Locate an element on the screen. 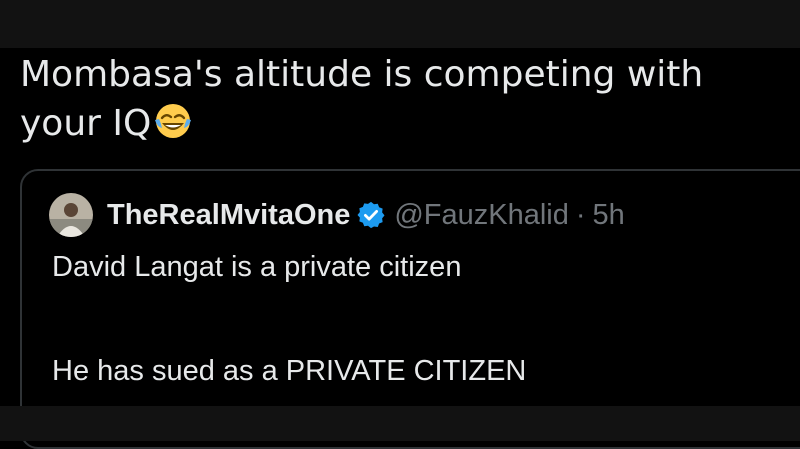  quoted-tweet-header: TheRealMvitaOne @FauzKhalid · 5h is located at coordinates (337, 215).